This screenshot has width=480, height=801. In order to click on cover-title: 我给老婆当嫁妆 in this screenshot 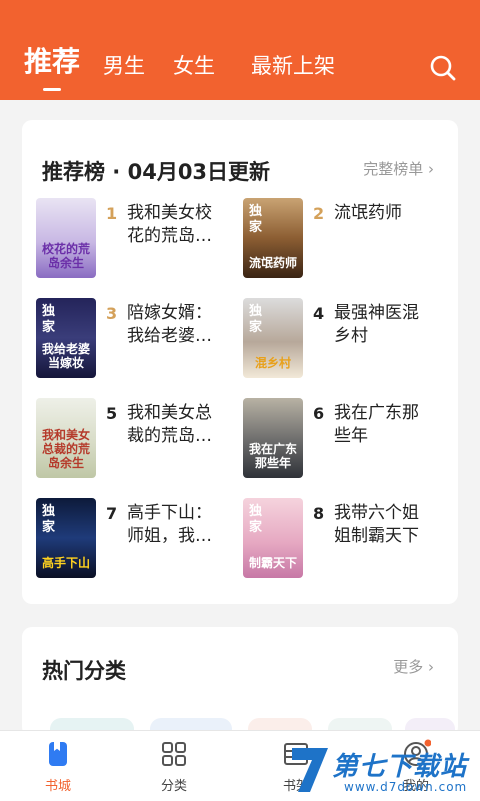, I will do `click(65, 356)`.